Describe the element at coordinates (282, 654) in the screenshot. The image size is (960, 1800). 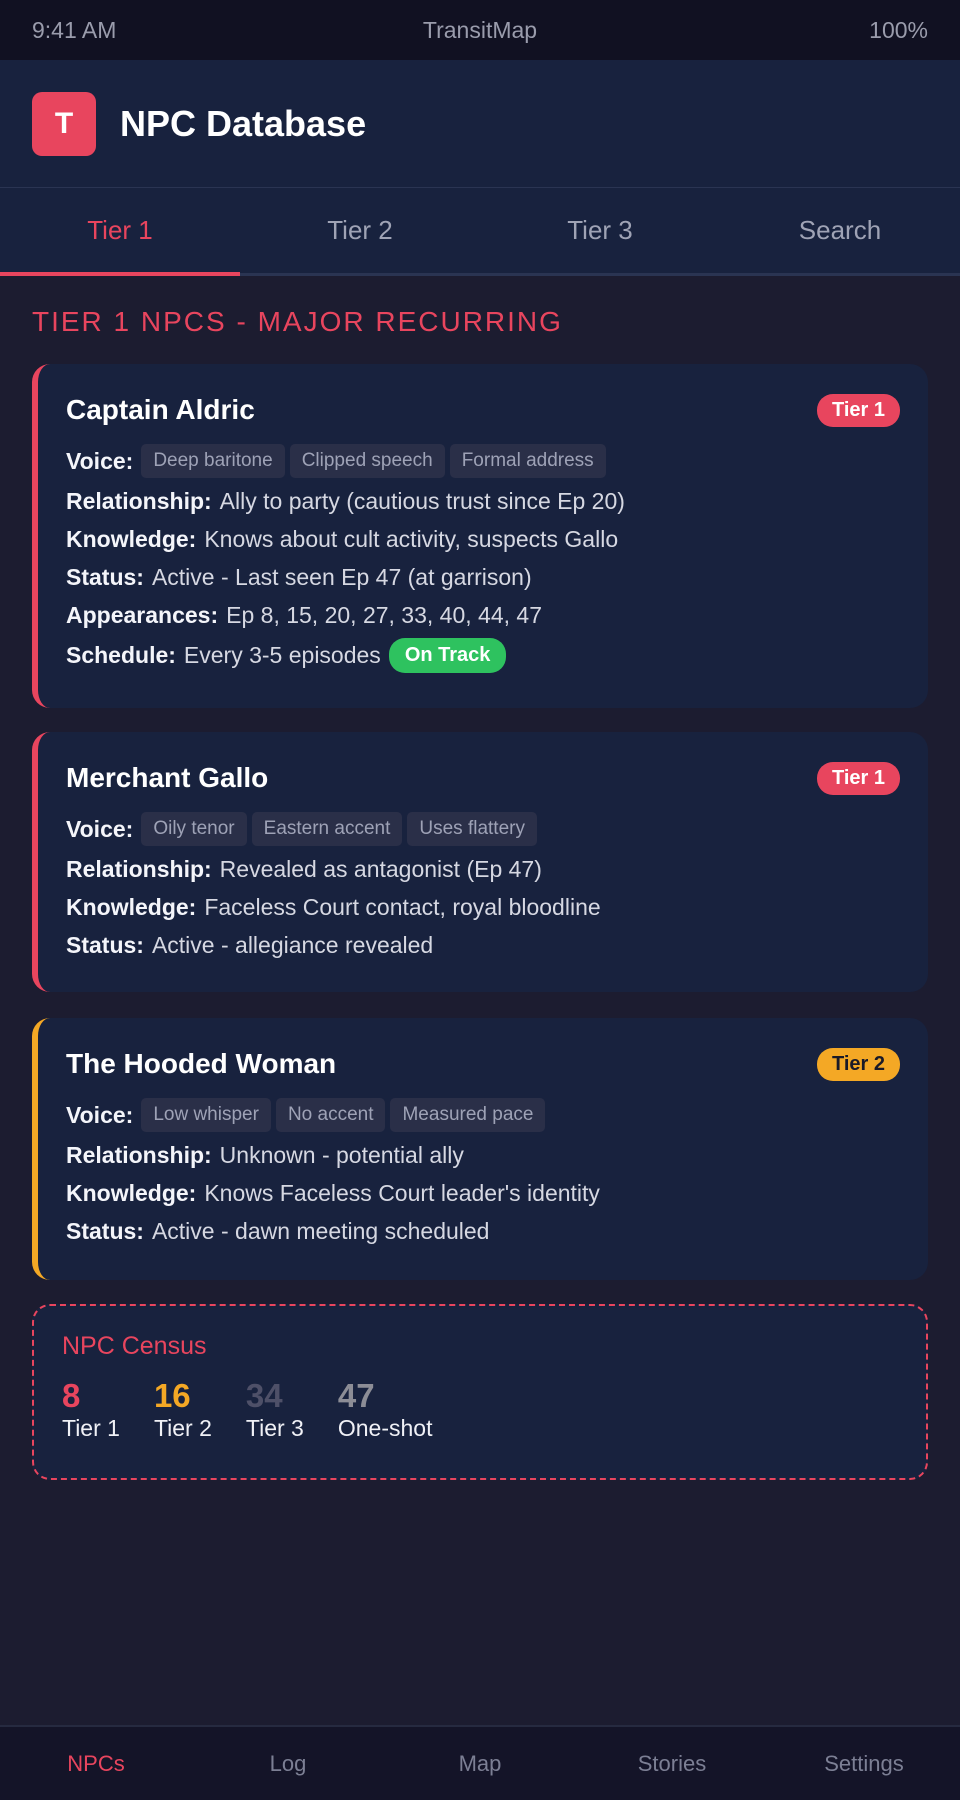
I see `schedule-value: Every 3-5 episodes` at that location.